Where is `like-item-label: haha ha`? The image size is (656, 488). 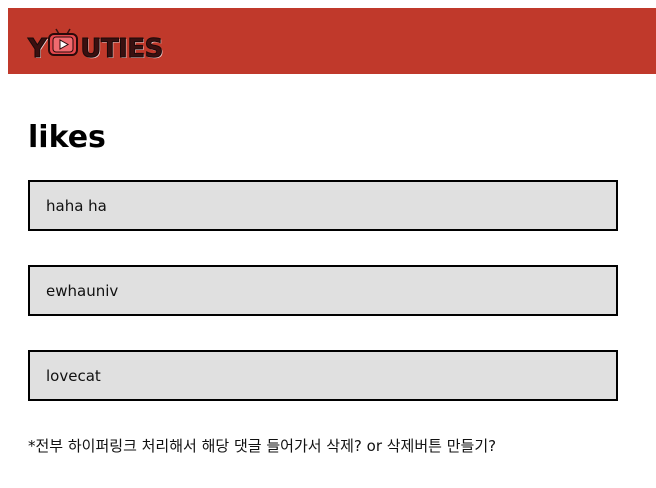 like-item-label: haha ha is located at coordinates (76, 205).